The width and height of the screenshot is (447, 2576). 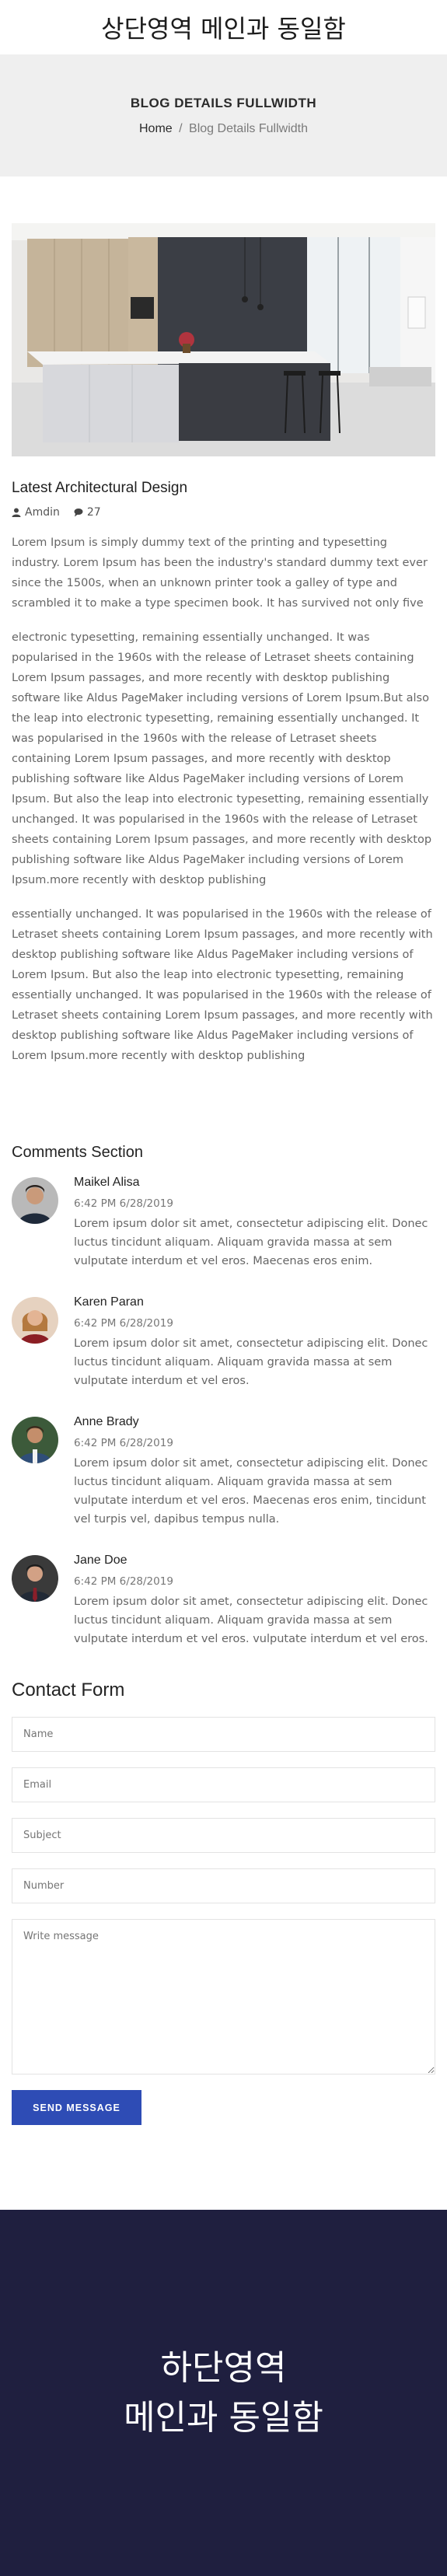 I want to click on name-field, so click(x=223, y=1735).